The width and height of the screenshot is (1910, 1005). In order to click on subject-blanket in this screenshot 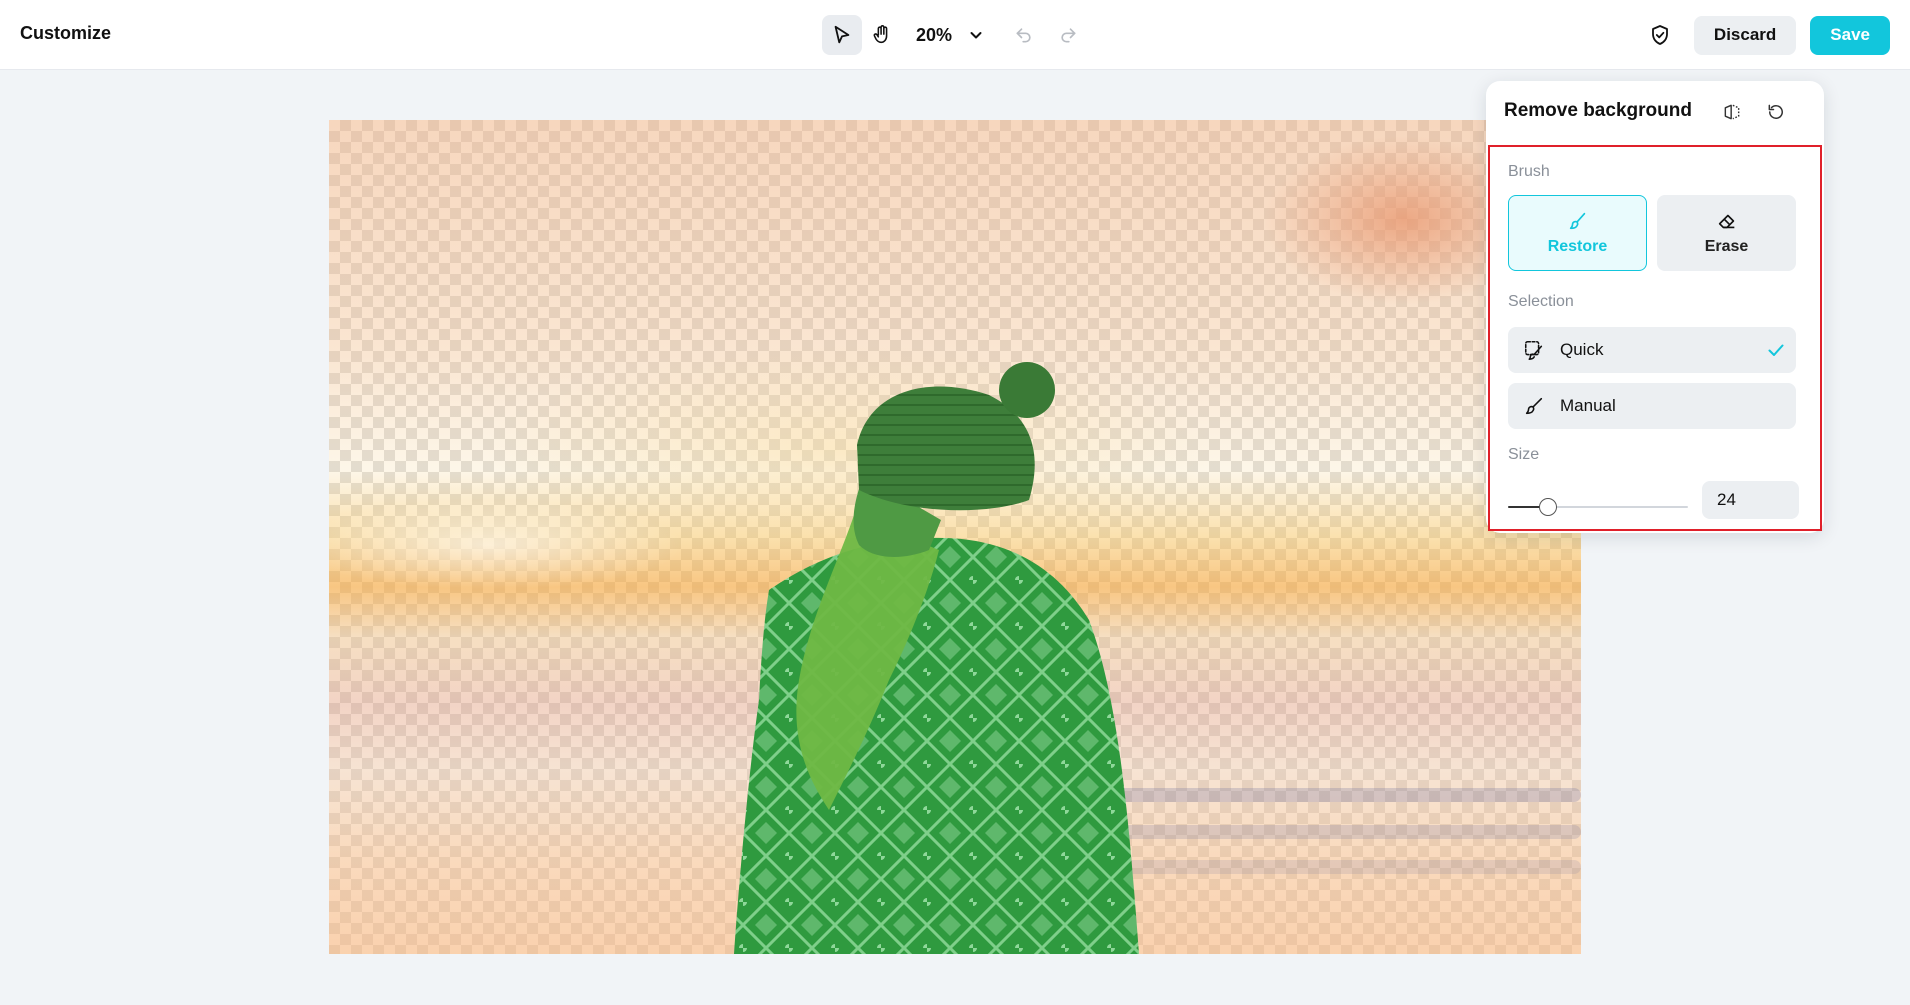, I will do `click(936, 745)`.